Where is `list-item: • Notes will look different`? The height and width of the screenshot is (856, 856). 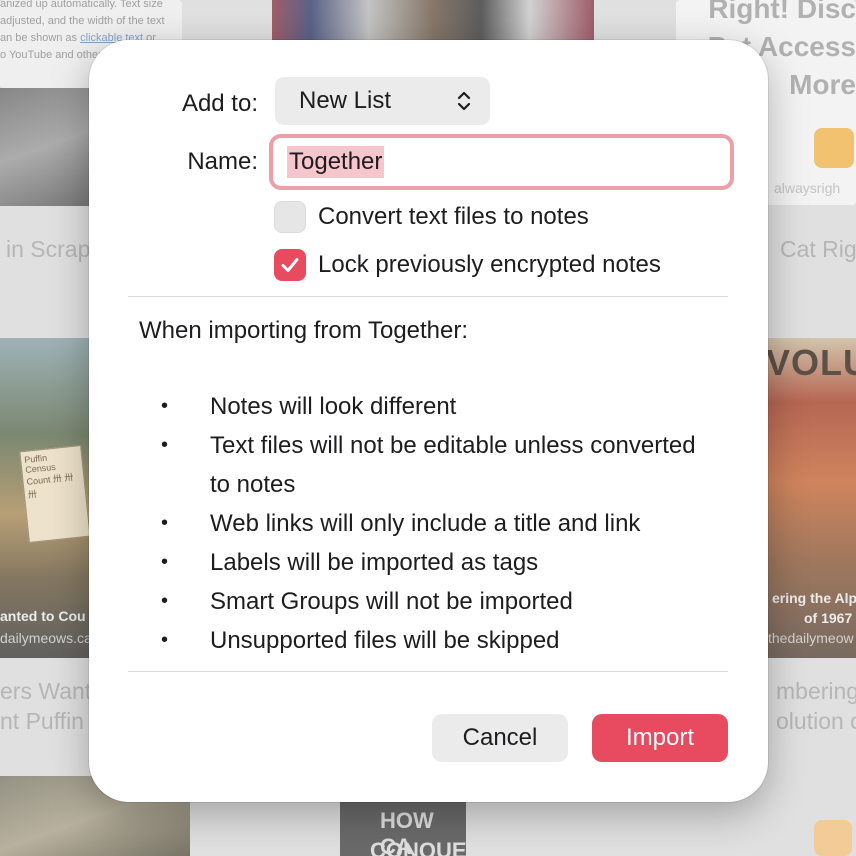
list-item: • Notes will look different is located at coordinates (441, 406).